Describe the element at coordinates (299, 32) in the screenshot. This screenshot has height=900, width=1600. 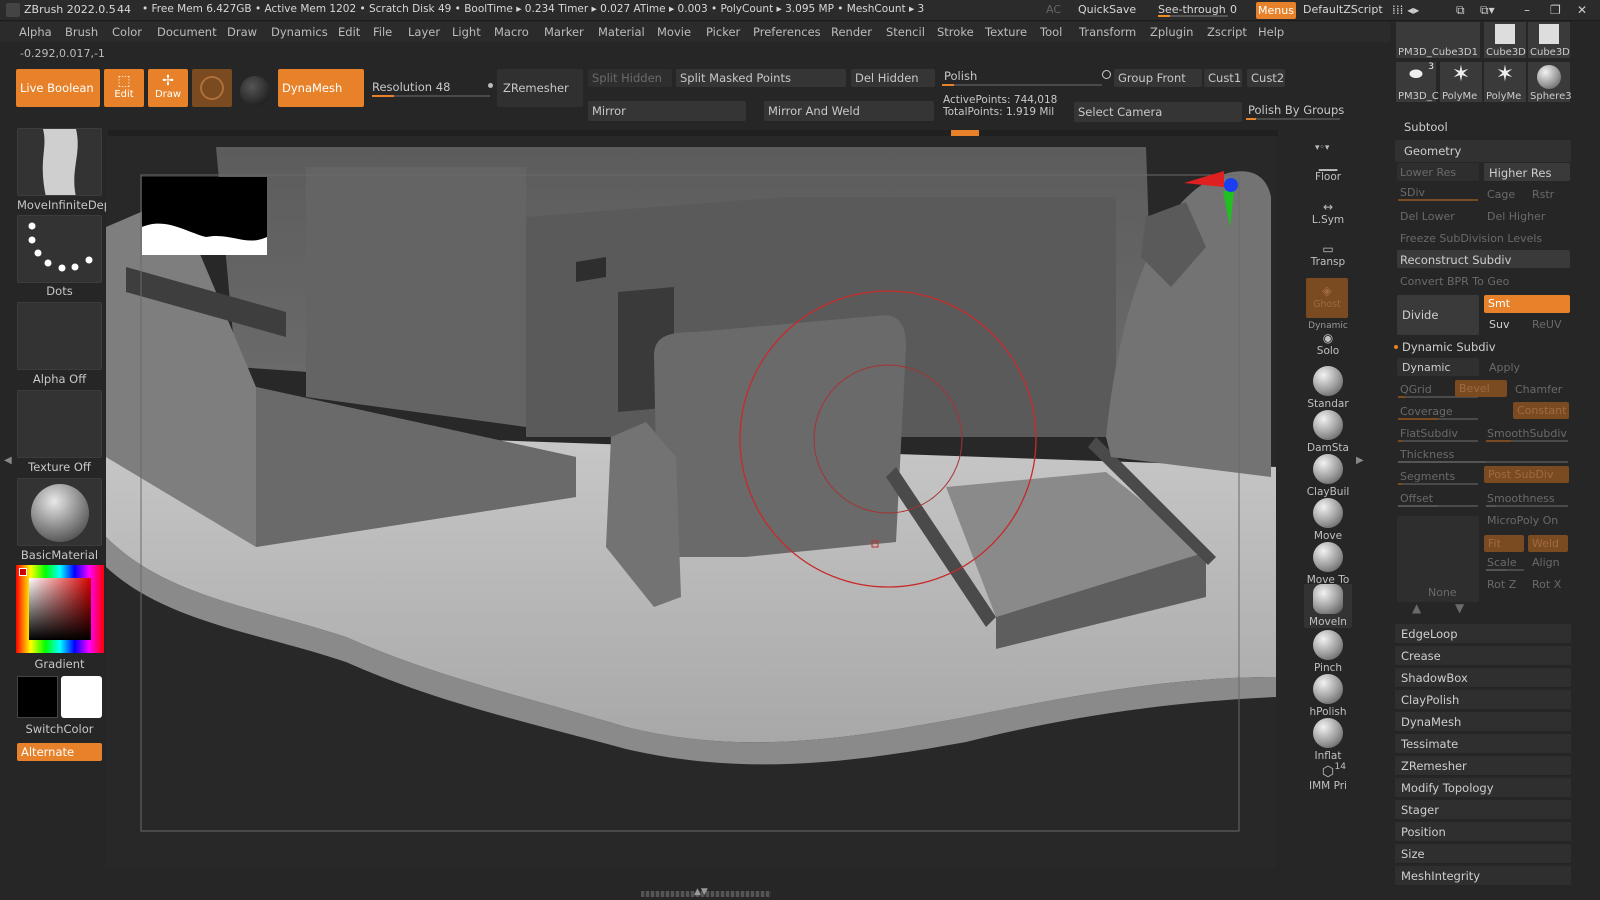
I see `menu-dynamics: Dynamics` at that location.